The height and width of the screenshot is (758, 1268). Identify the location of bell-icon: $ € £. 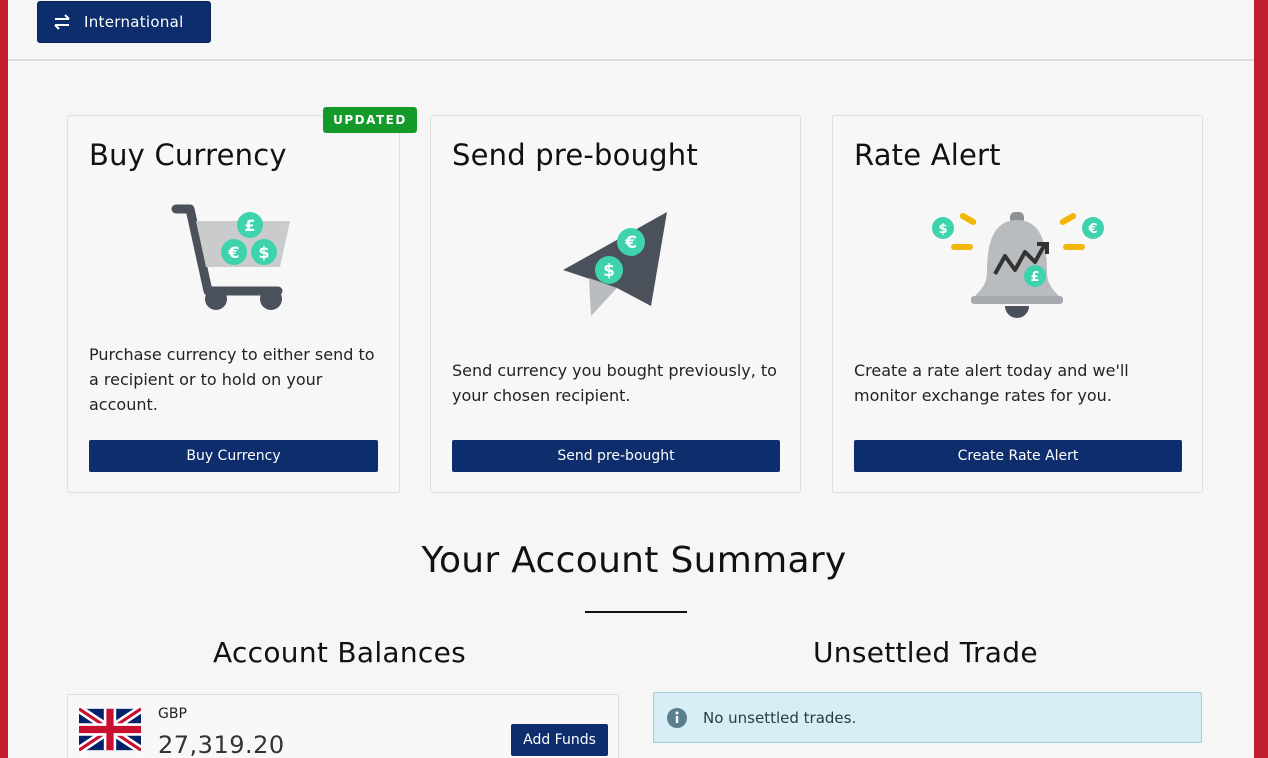
(1018, 265).